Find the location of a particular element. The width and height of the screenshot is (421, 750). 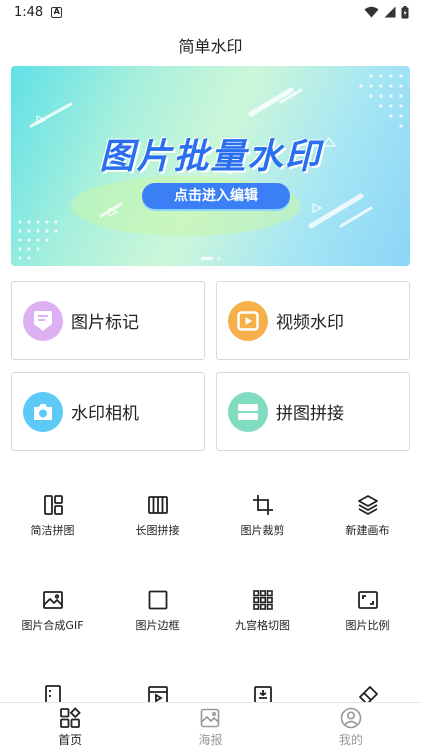

nav-poster-label: 海报 is located at coordinates (210, 740).